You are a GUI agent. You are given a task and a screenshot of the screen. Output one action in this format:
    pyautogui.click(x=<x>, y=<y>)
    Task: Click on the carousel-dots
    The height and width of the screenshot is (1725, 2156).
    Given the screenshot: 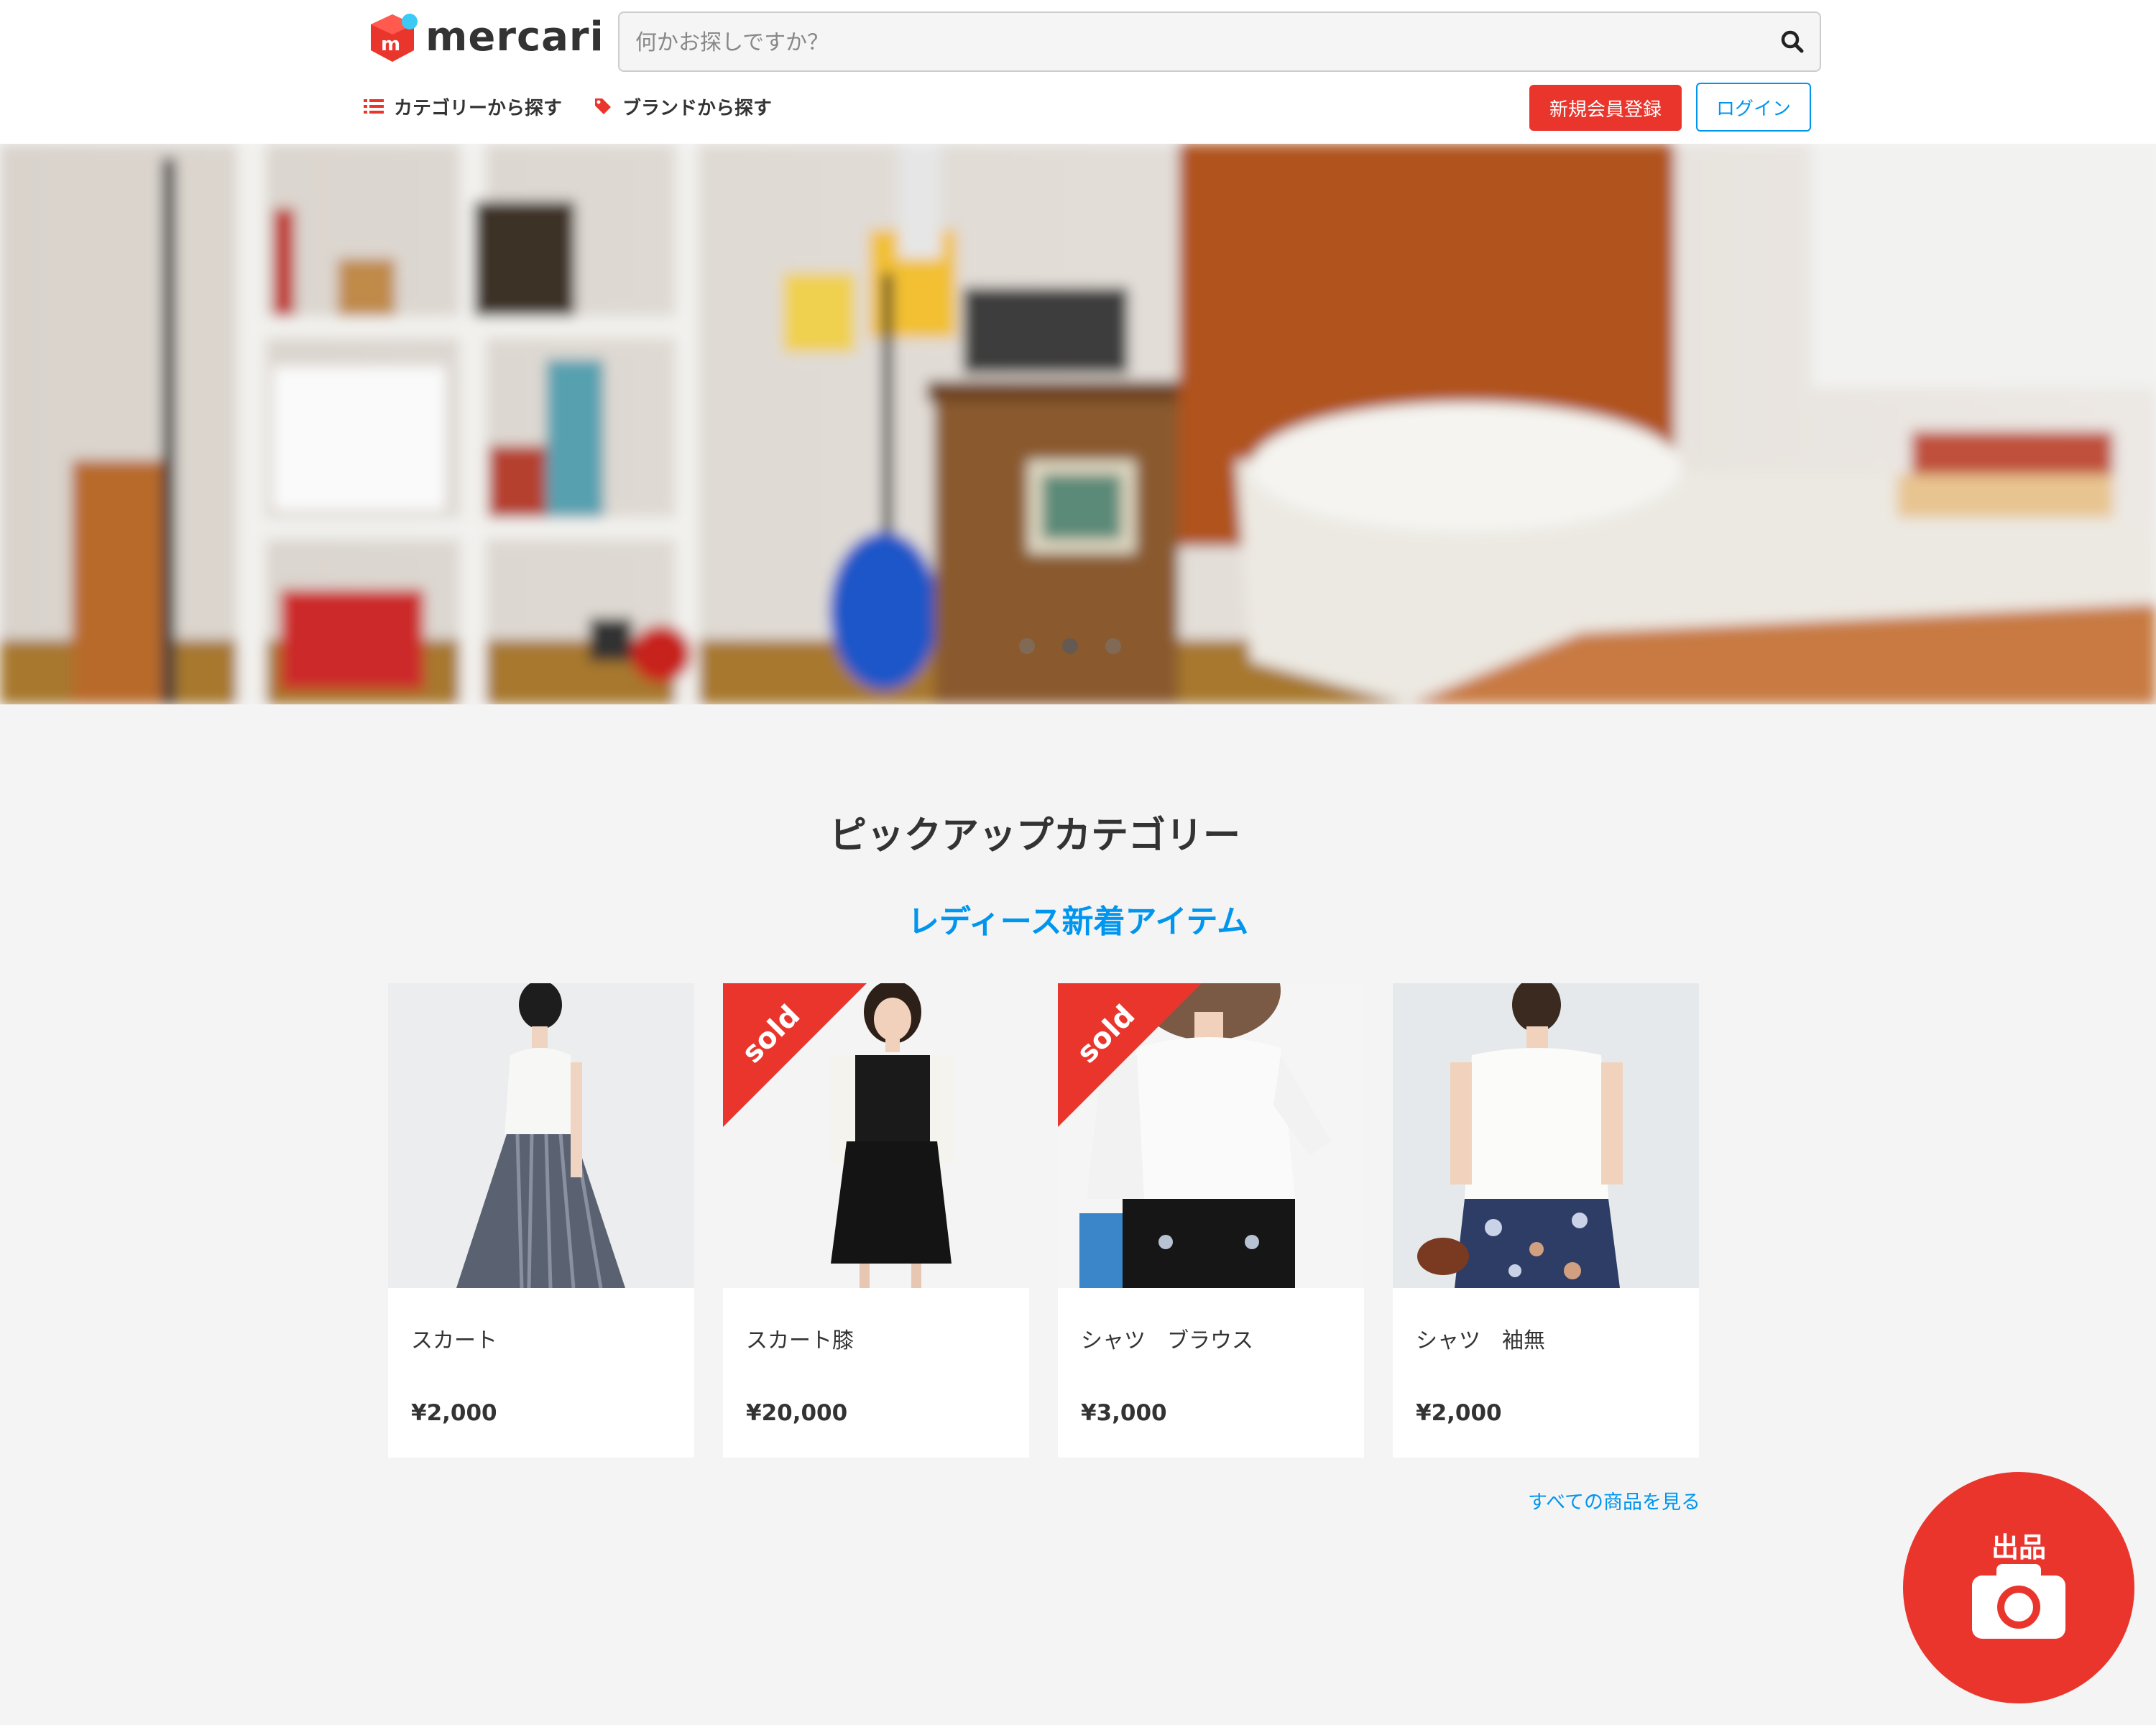 What is the action you would take?
    pyautogui.click(x=1070, y=646)
    